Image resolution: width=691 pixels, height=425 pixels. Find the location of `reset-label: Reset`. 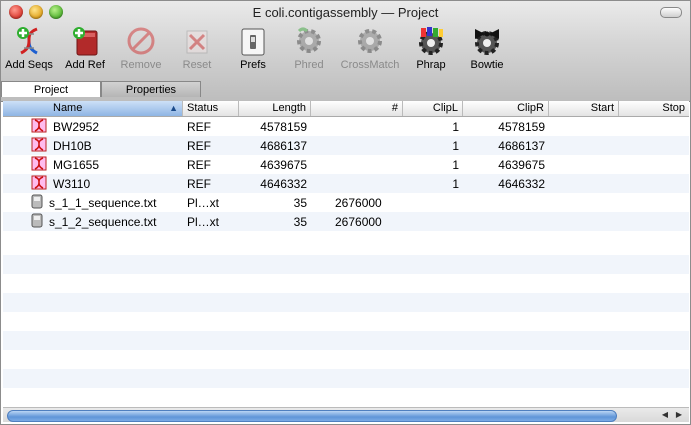

reset-label: Reset is located at coordinates (197, 65).